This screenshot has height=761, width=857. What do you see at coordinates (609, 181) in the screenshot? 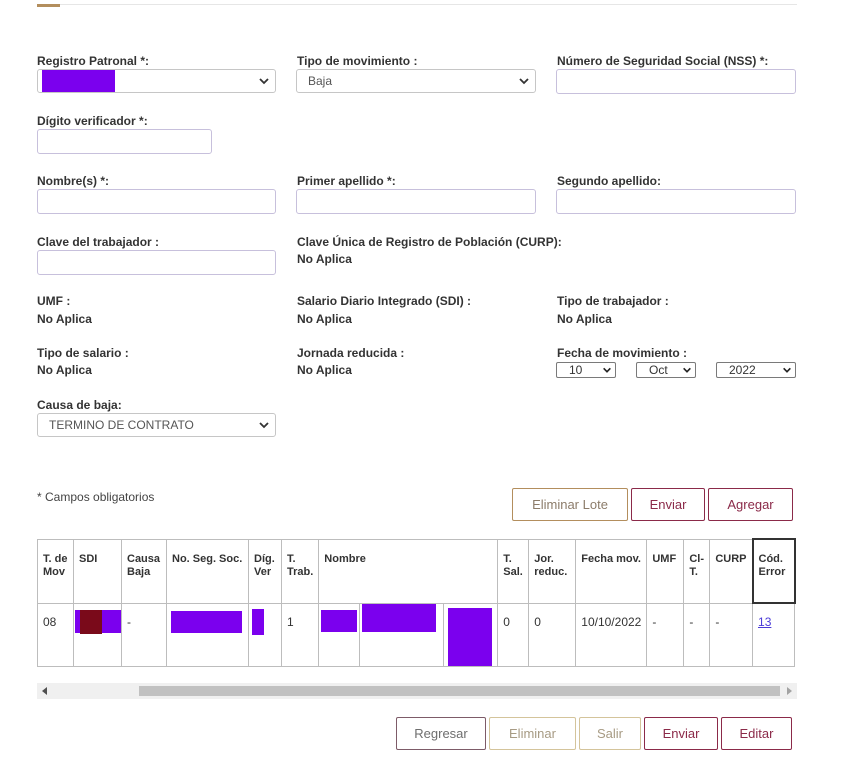
I see `segundo-apellido-label: Segundo apellido:` at bounding box center [609, 181].